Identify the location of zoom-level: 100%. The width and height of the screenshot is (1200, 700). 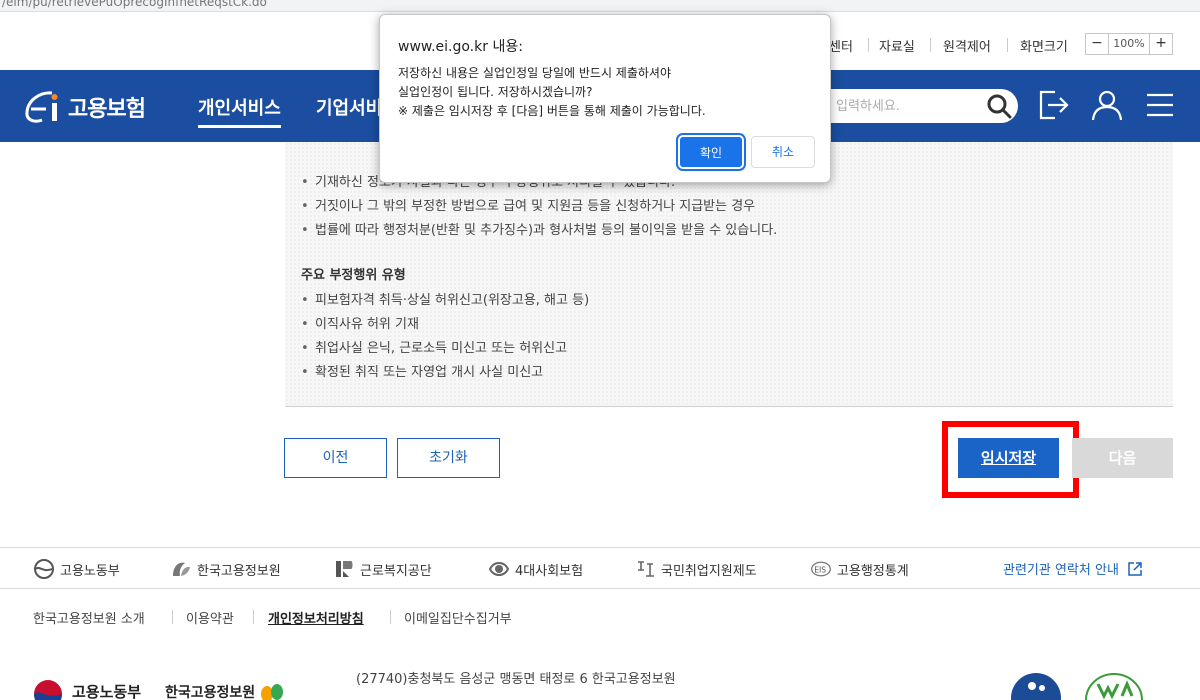
(1129, 44).